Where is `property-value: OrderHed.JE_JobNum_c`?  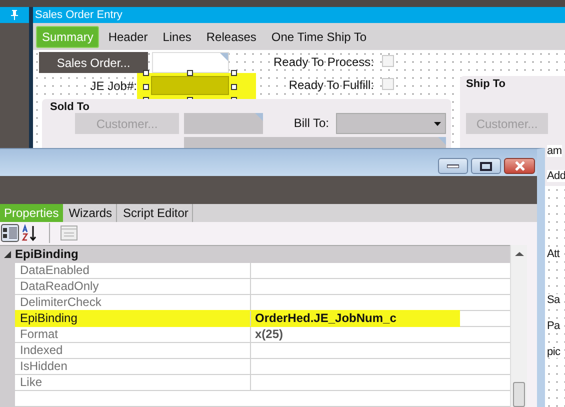 property-value: OrderHed.JE_JobNum_c is located at coordinates (325, 318).